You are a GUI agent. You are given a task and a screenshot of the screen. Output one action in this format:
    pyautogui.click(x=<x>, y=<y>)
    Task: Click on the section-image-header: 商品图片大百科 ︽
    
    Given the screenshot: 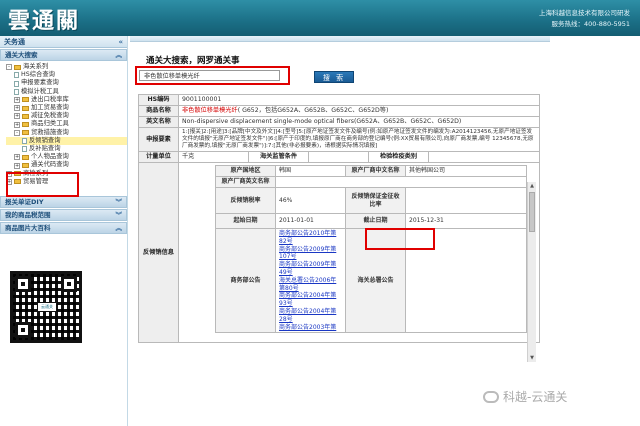 What is the action you would take?
    pyautogui.click(x=63, y=228)
    